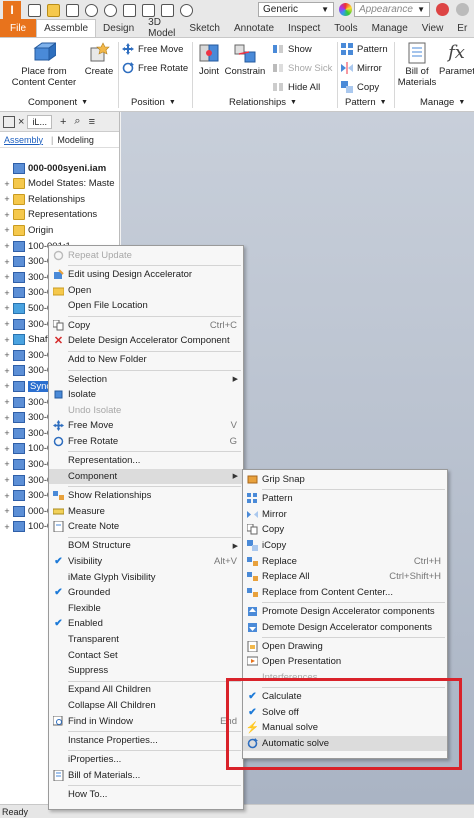 This screenshot has height=818, width=474. I want to click on bill-of-materials-button: Bill of Materials, so click(417, 65).